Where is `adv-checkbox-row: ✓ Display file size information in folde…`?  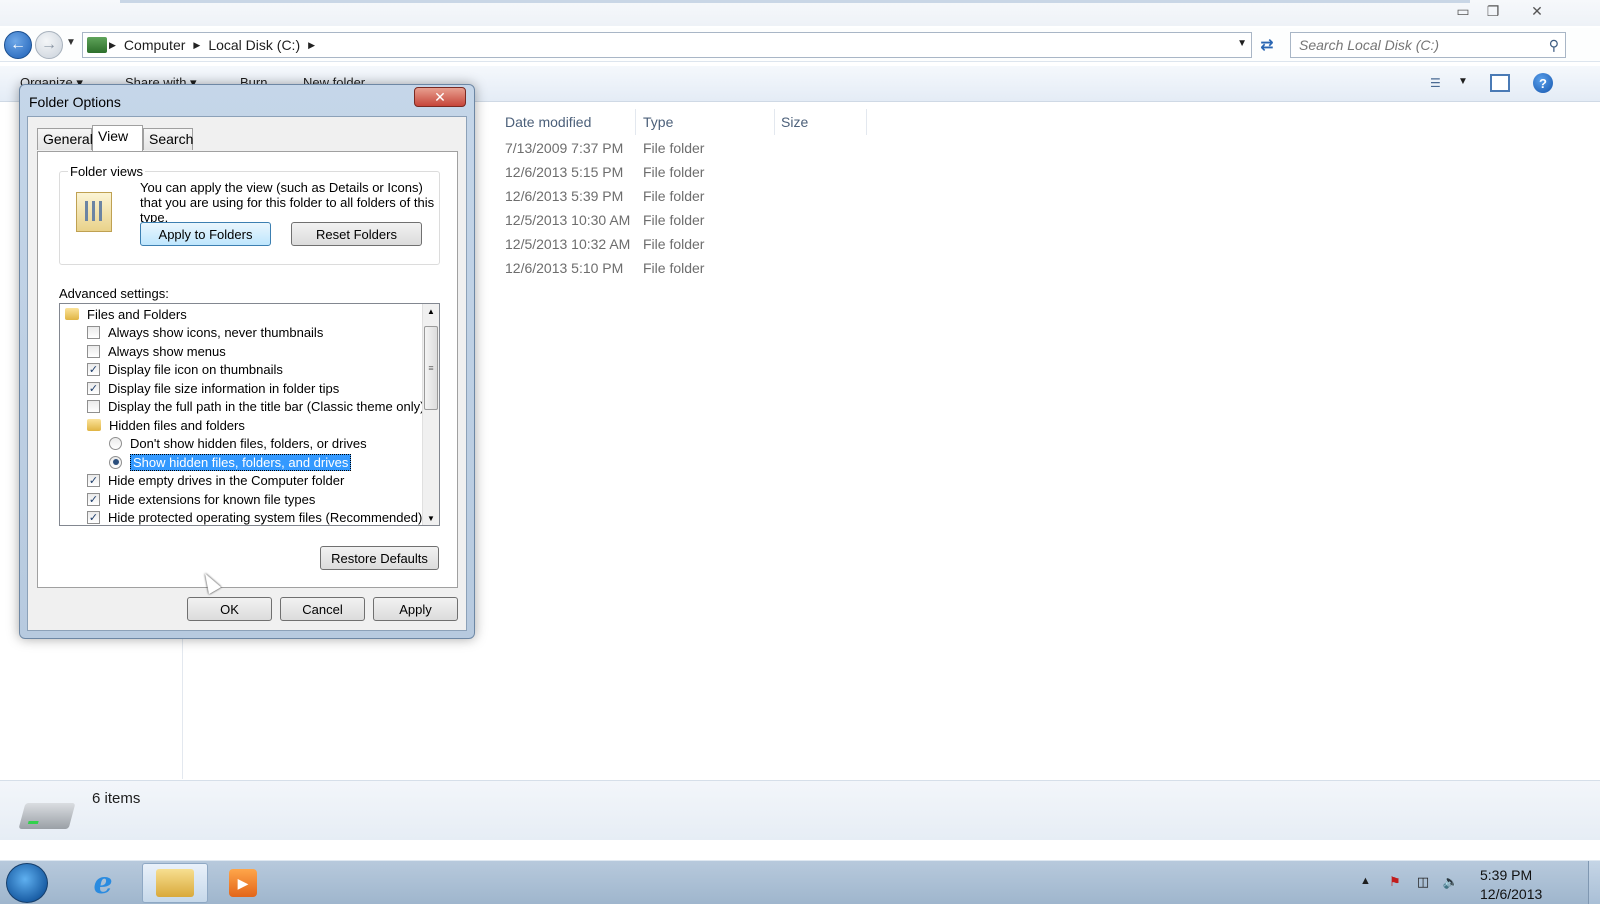
adv-checkbox-row: ✓ Display file size information in folde… is located at coordinates (213, 388).